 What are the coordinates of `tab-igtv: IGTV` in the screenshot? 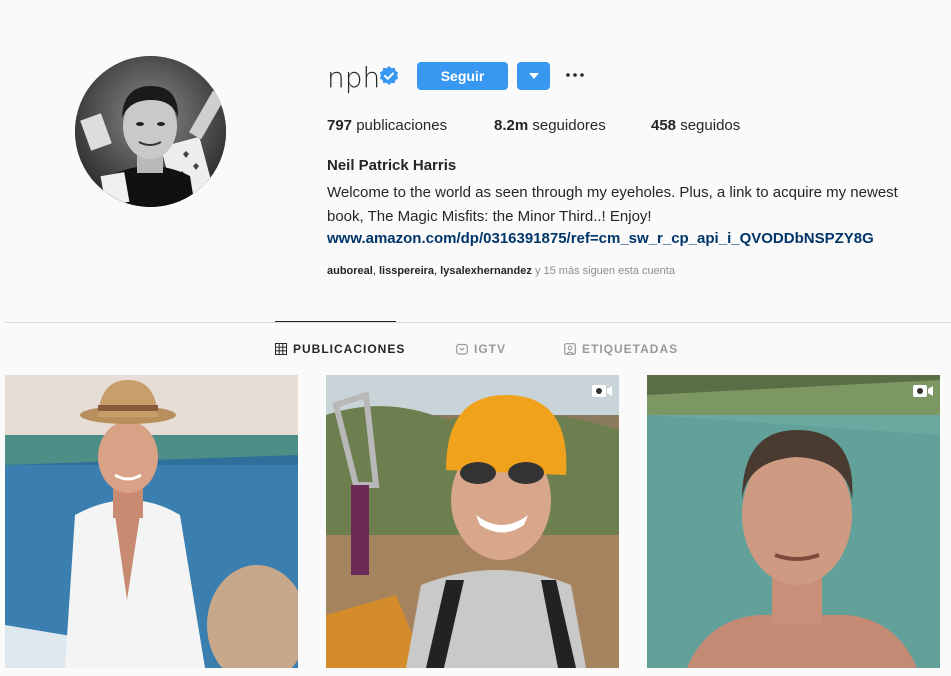 It's located at (481, 349).